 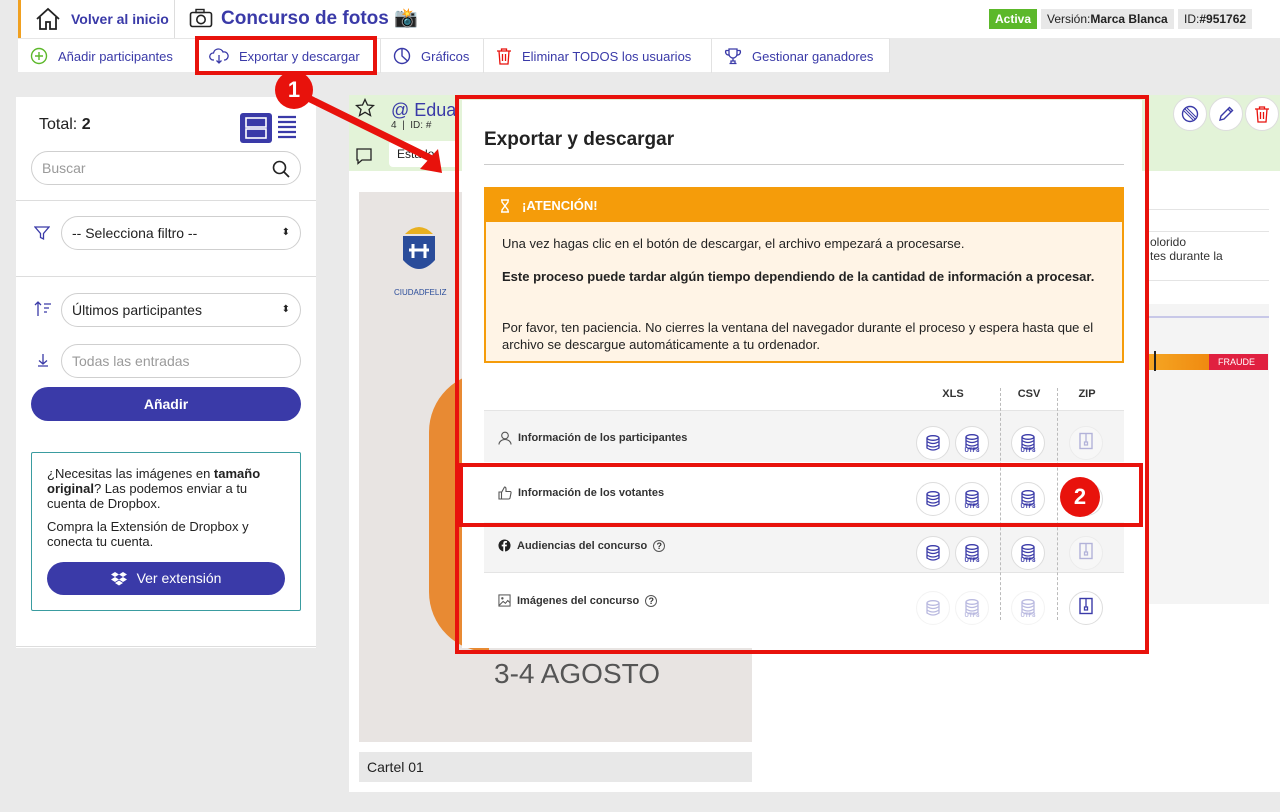 What do you see at coordinates (733, 56) in the screenshot?
I see `trophy-icon` at bounding box center [733, 56].